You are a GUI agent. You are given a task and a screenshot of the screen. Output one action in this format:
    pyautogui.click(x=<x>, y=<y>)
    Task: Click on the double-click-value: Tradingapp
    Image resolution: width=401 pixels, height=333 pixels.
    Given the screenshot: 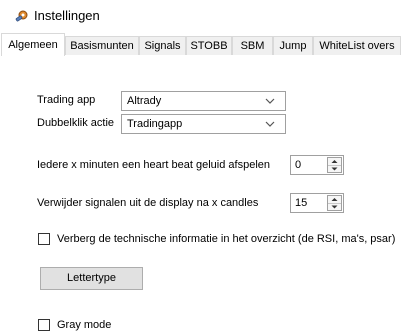 What is the action you would take?
    pyautogui.click(x=155, y=124)
    